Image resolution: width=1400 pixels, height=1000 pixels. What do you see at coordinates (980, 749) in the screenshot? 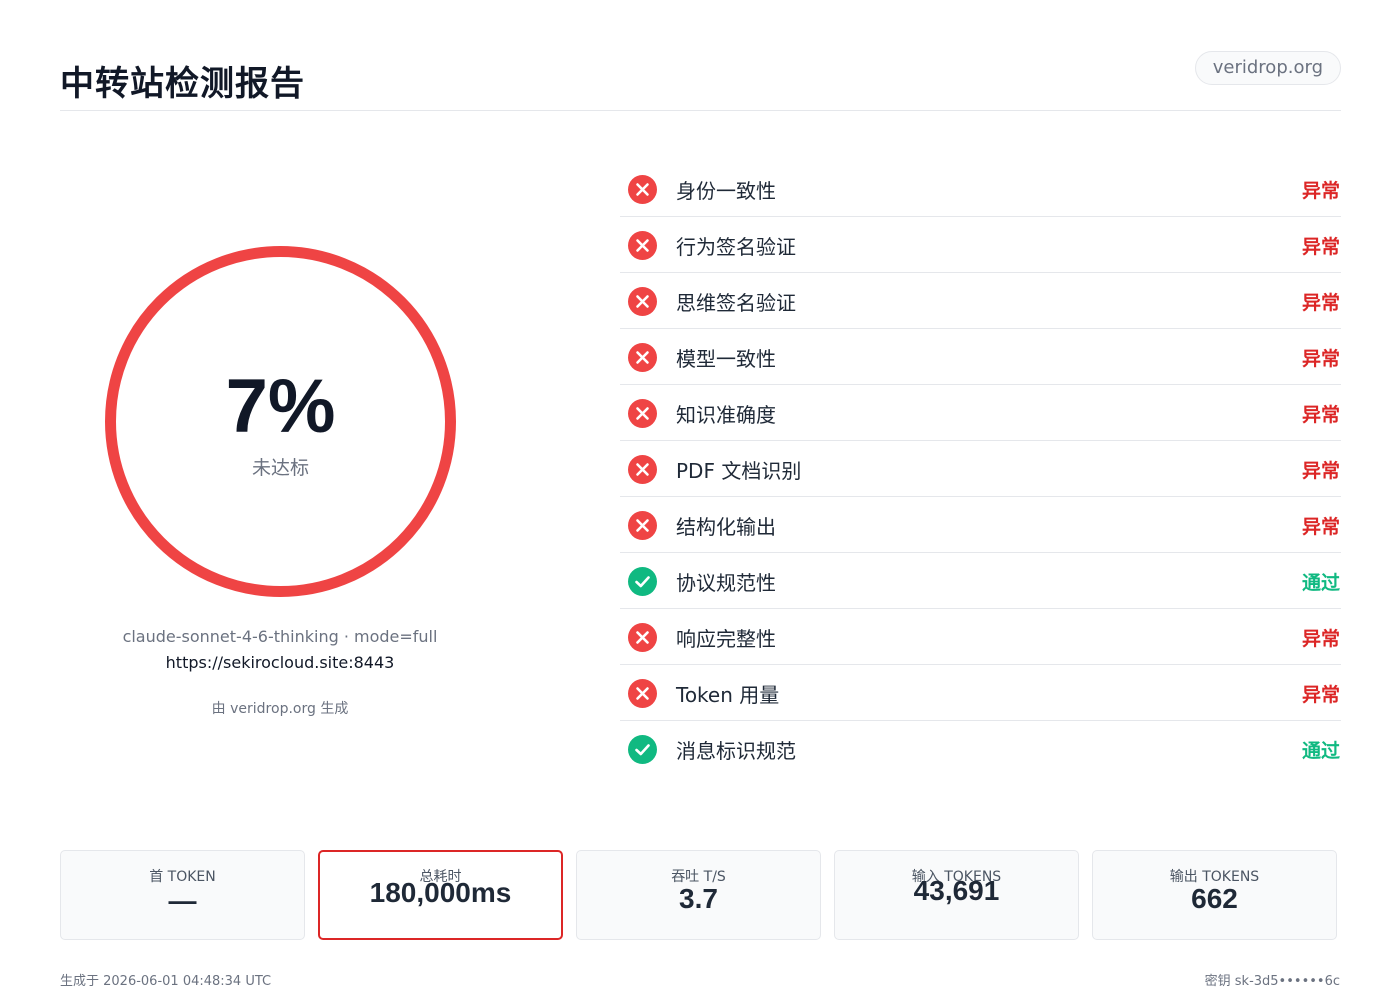
I see `check-row: 消息标识规范 通过` at bounding box center [980, 749].